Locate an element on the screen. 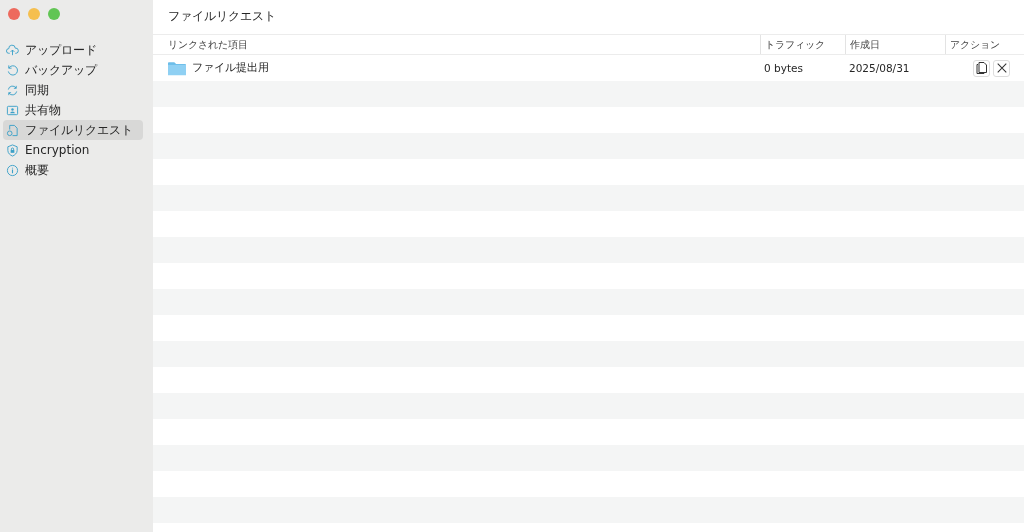  page-title: ファイルリクエスト is located at coordinates (588, 17).